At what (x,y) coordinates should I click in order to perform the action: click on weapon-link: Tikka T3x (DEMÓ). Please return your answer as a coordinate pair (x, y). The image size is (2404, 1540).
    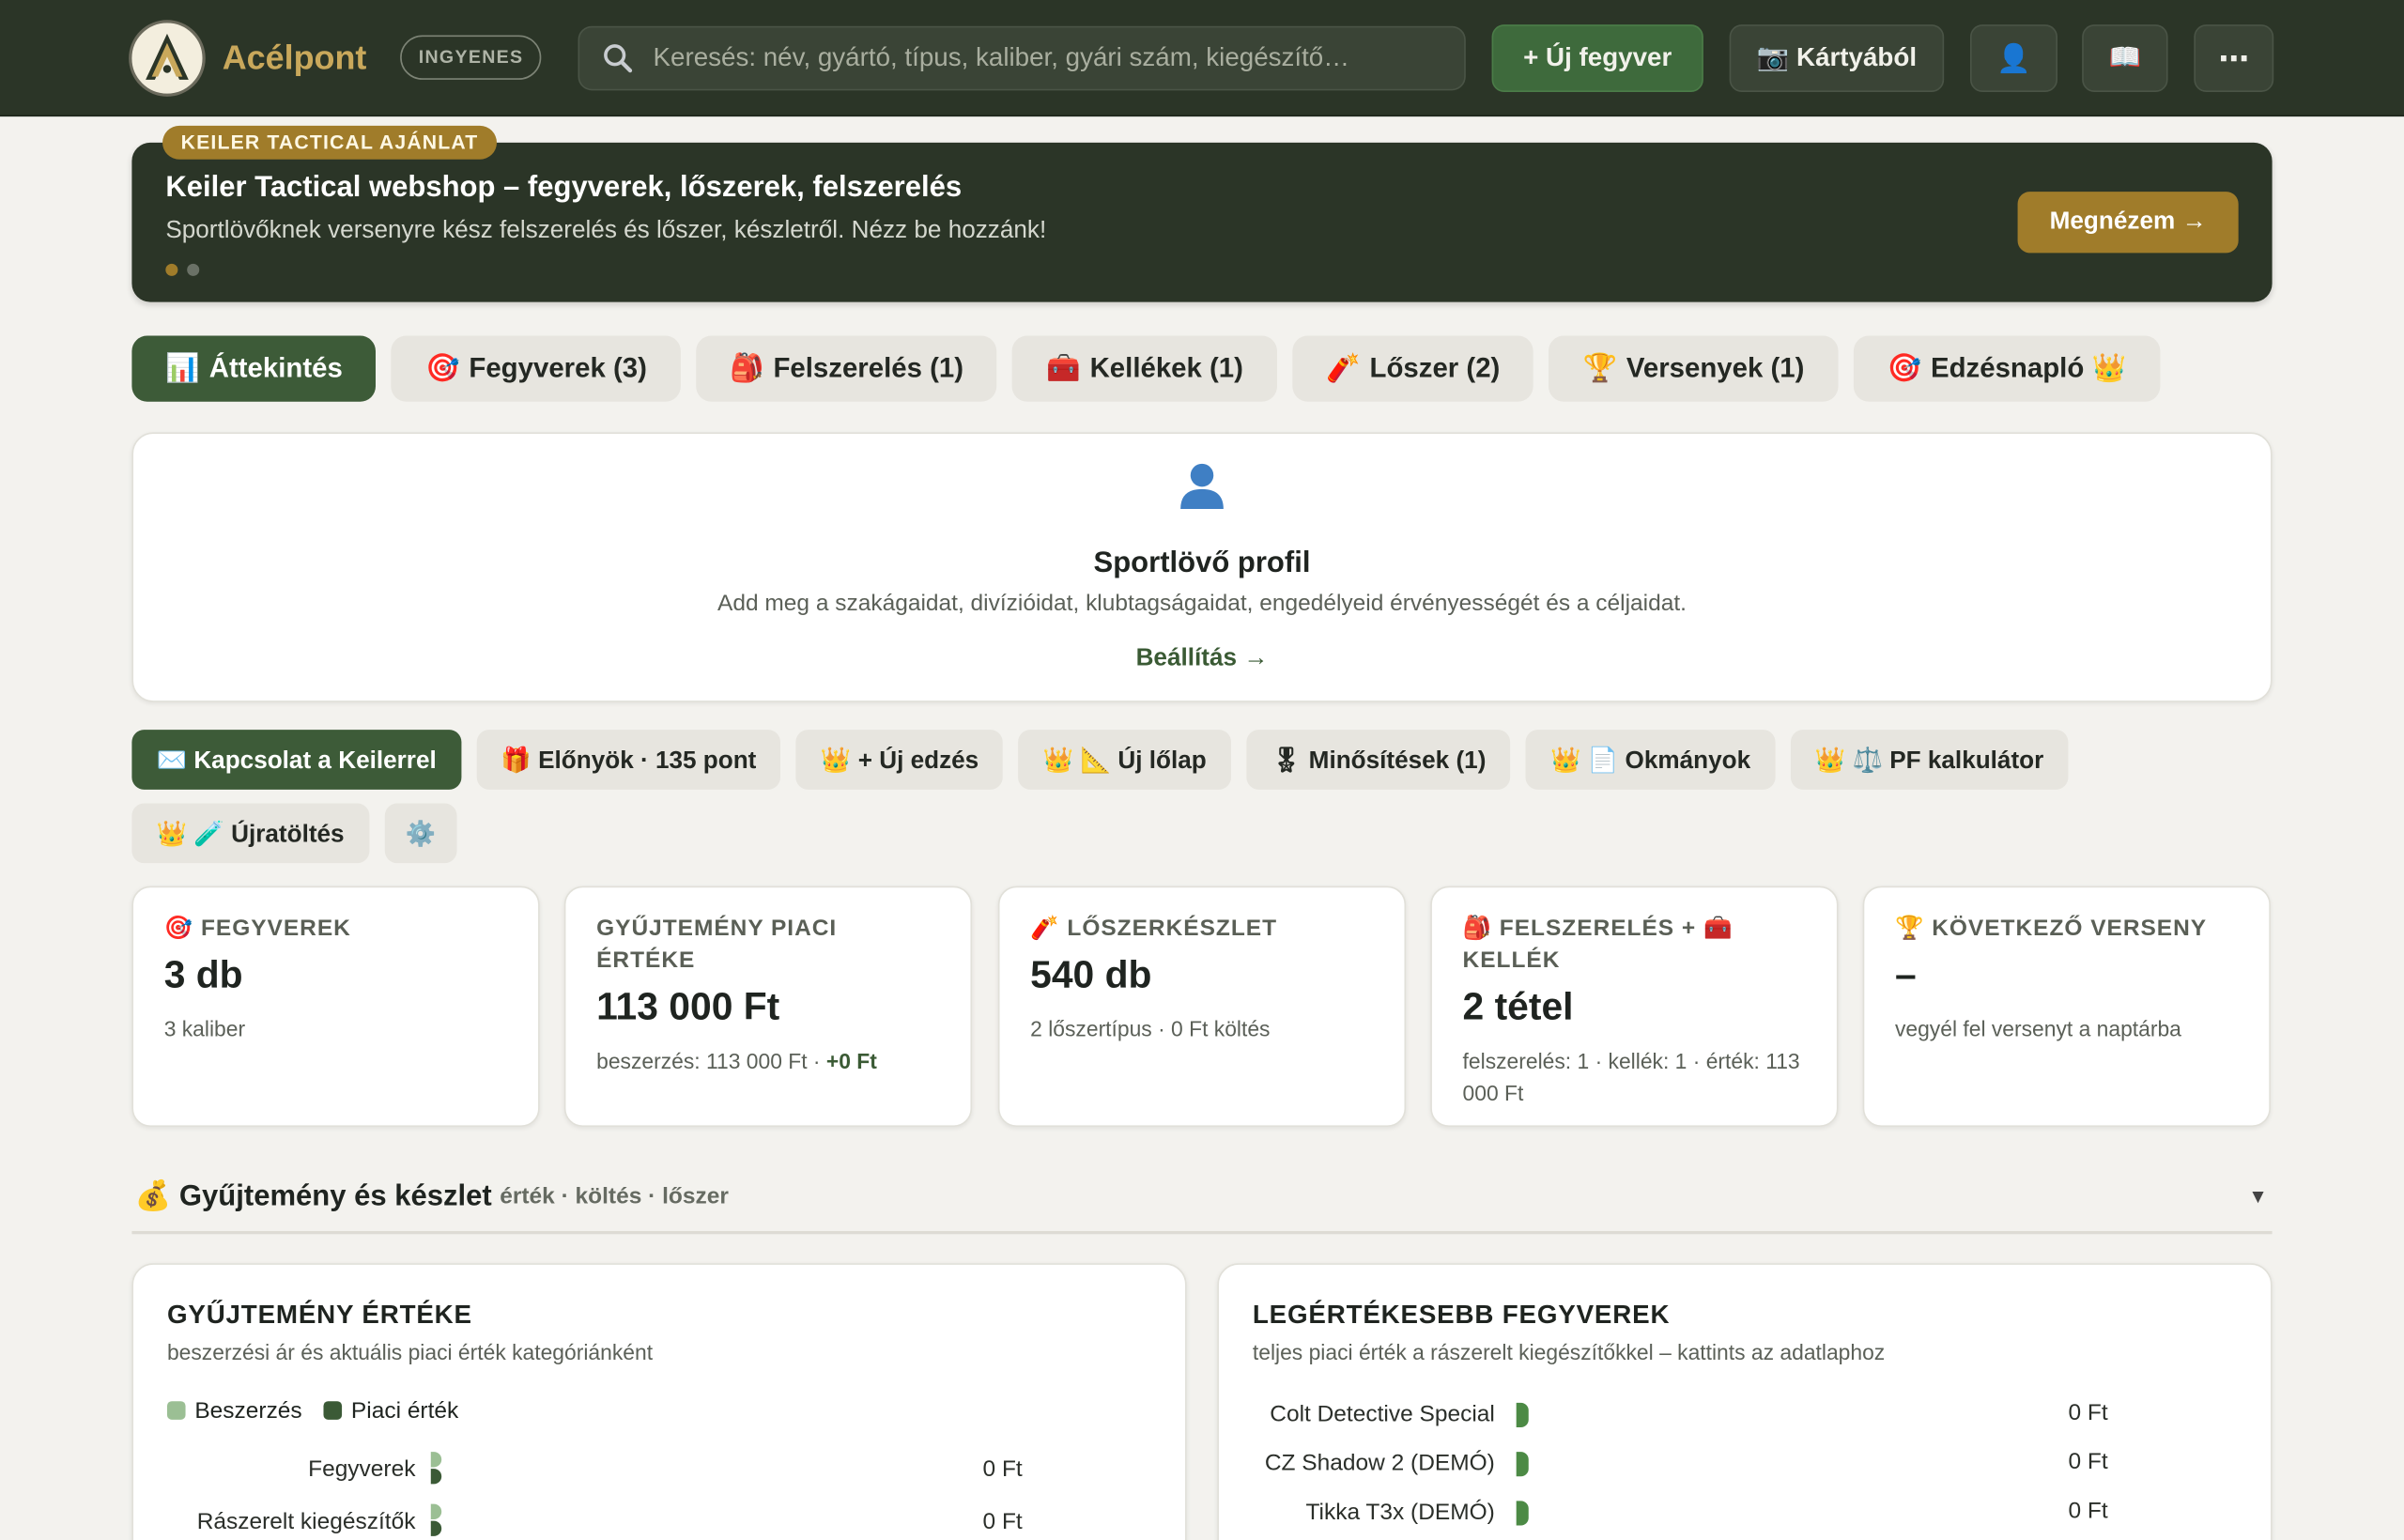
    Looking at the image, I should click on (1399, 1513).